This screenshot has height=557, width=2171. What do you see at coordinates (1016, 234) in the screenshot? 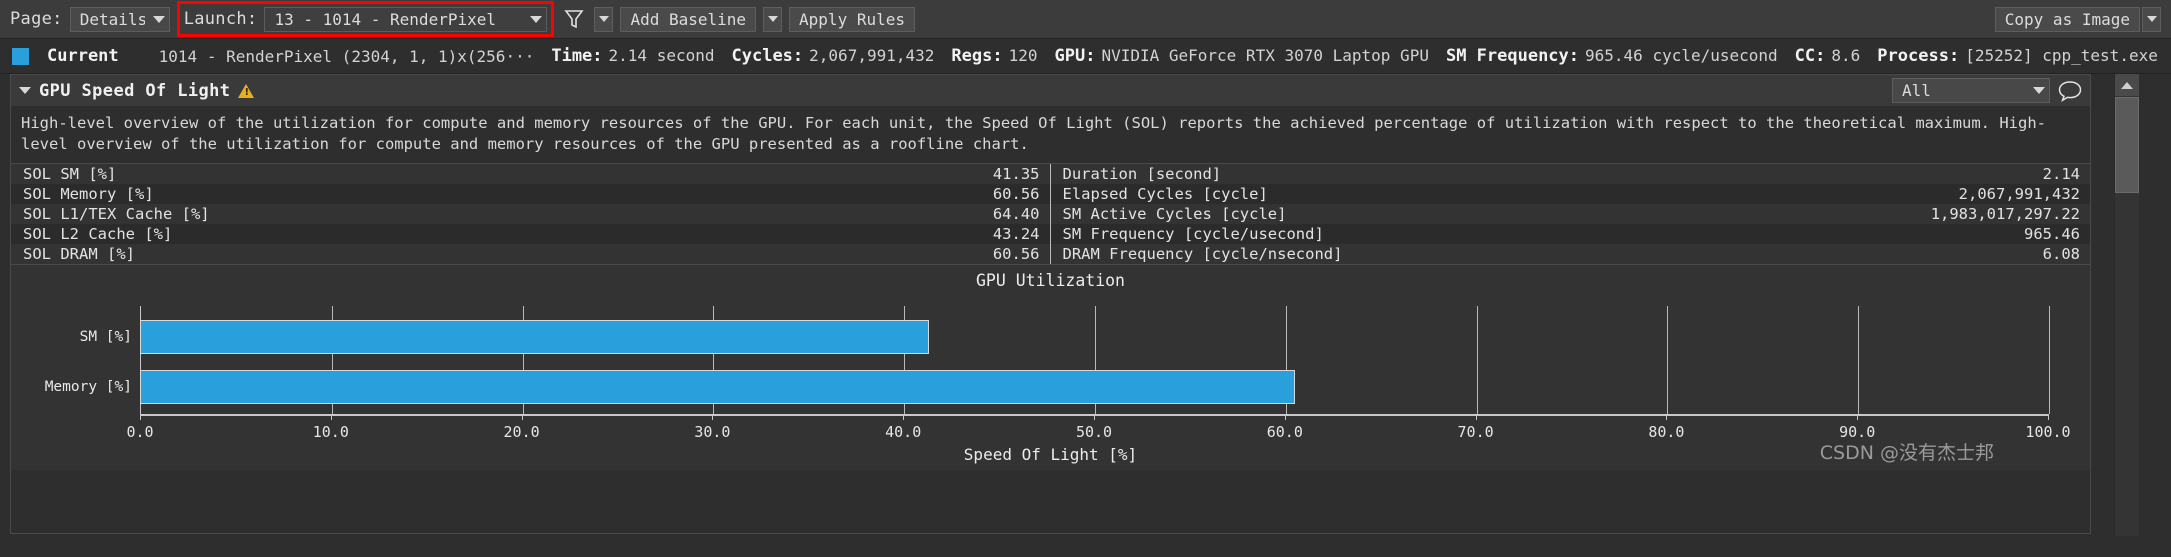
I see `metric-value: 43.24` at bounding box center [1016, 234].